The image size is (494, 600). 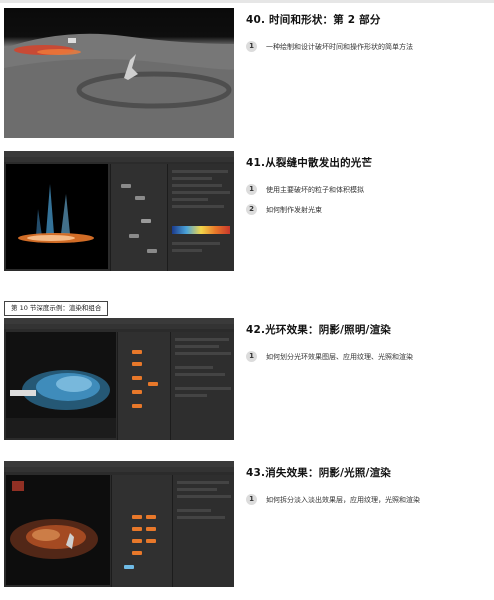 What do you see at coordinates (251, 209) in the screenshot?
I see `bullet-number: 2` at bounding box center [251, 209].